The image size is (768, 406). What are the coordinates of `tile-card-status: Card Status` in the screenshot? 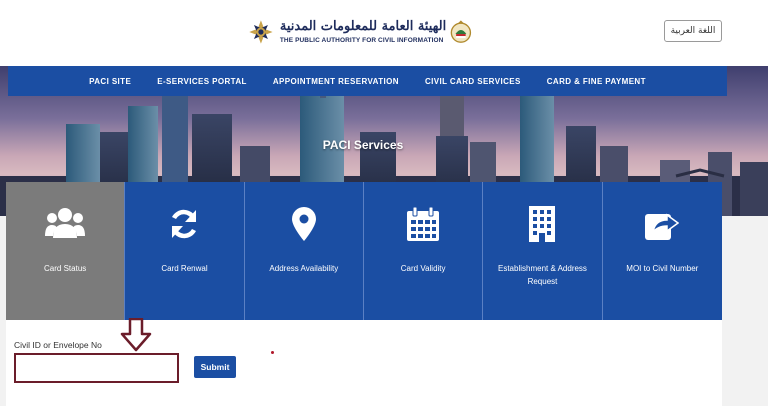 It's located at (66, 251).